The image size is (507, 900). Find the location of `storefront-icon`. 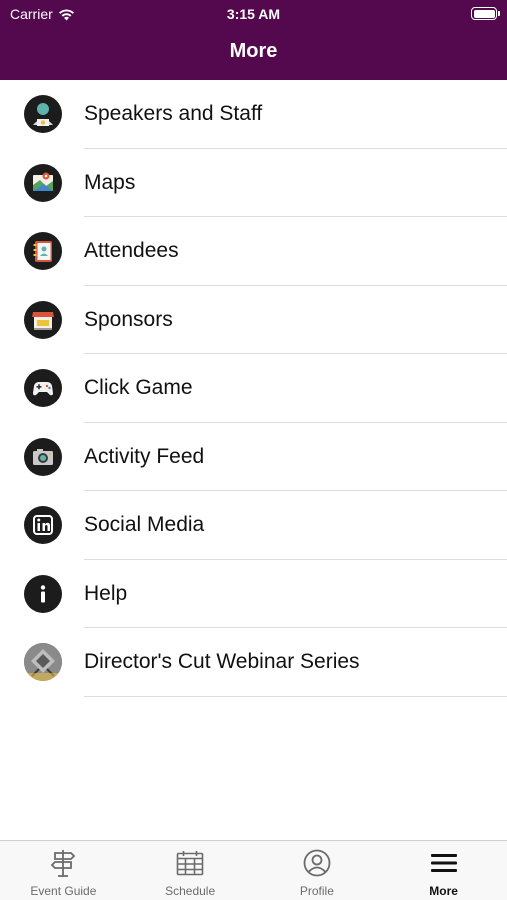

storefront-icon is located at coordinates (43, 319).